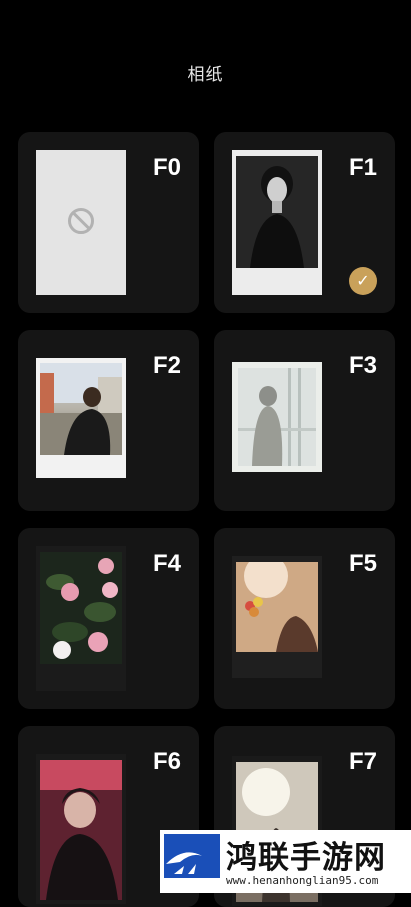 The width and height of the screenshot is (411, 907). What do you see at coordinates (166, 563) in the screenshot?
I see `paper-code: F4` at bounding box center [166, 563].